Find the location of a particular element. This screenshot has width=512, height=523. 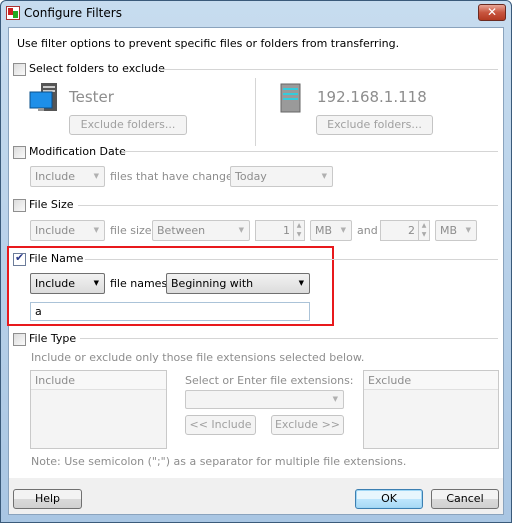

exclude-extension-button: Exclude >> is located at coordinates (307, 425).